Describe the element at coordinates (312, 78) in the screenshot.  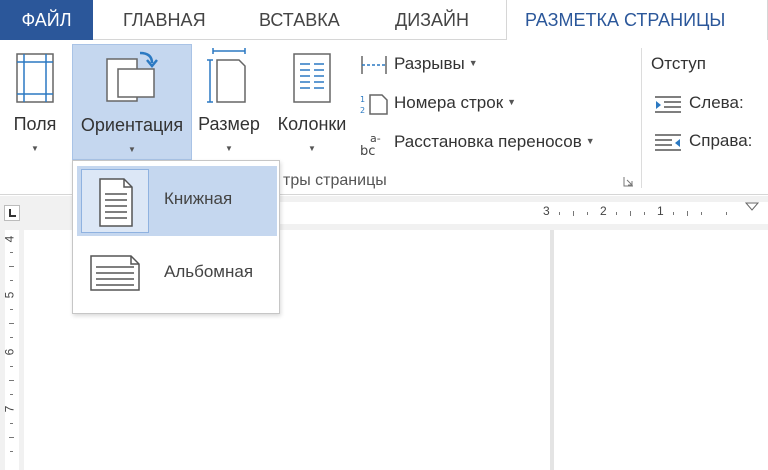
I see `columns-icon` at that location.